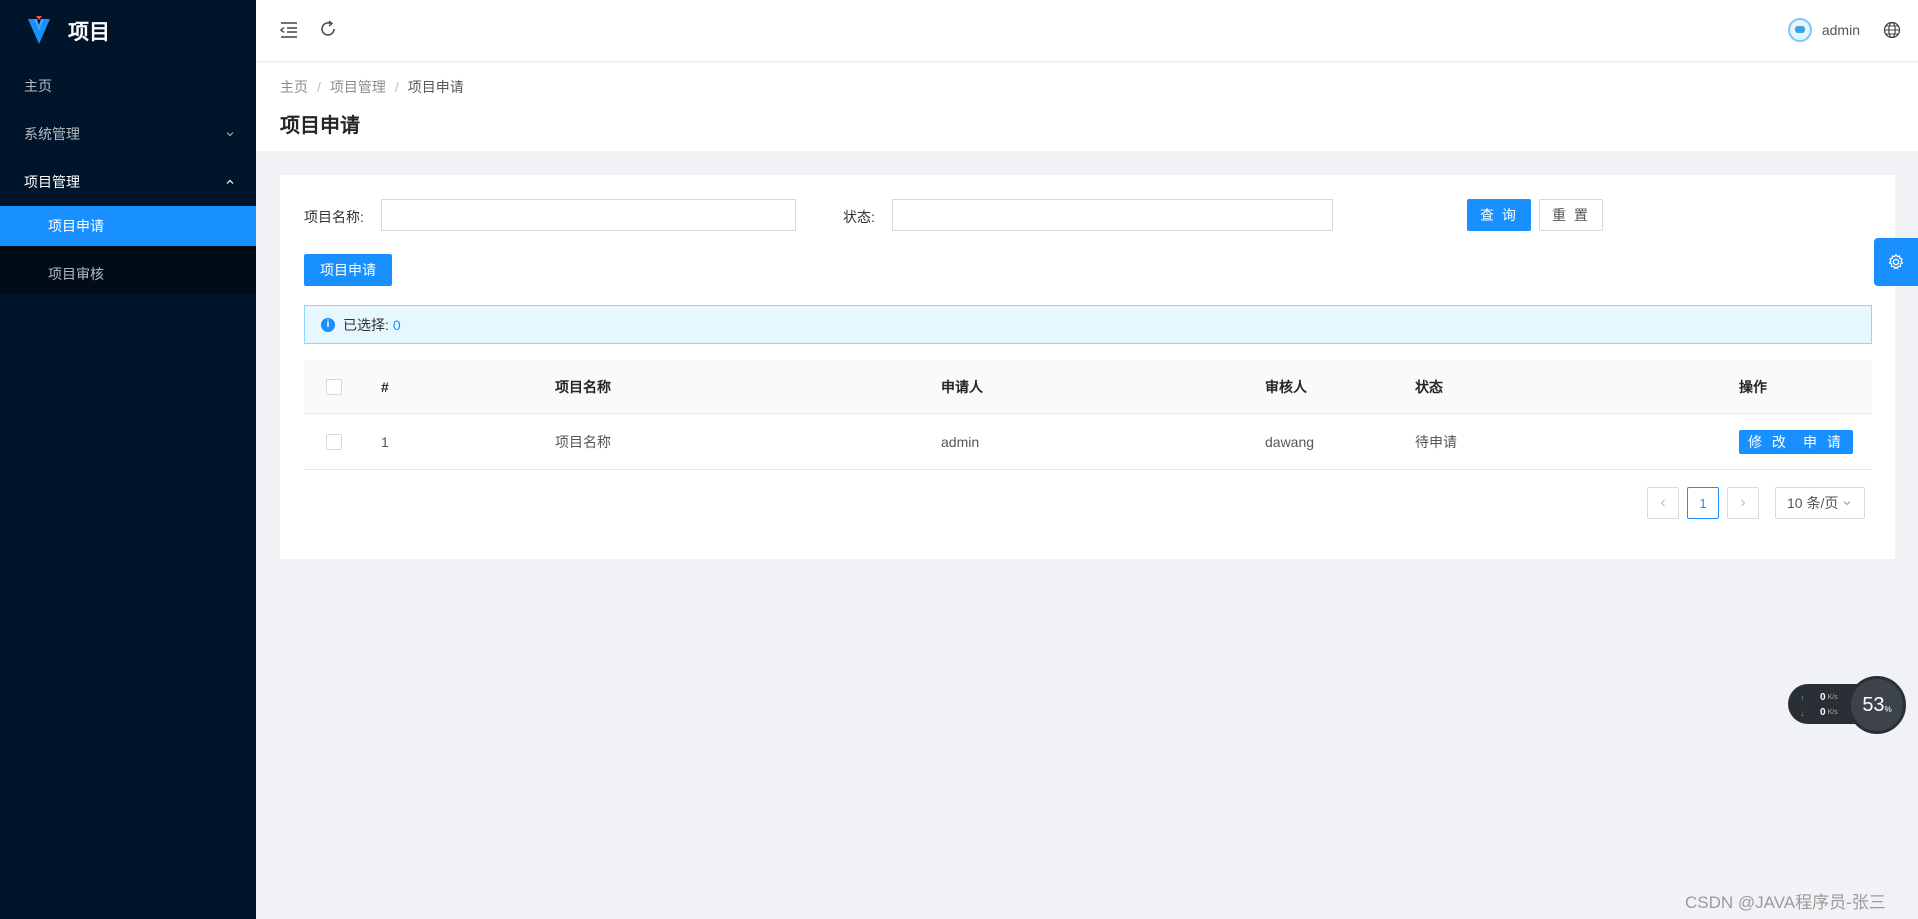 The height and width of the screenshot is (919, 1918). Describe the element at coordinates (128, 134) in the screenshot. I see `sidebar-item-system: 系统管理` at that location.